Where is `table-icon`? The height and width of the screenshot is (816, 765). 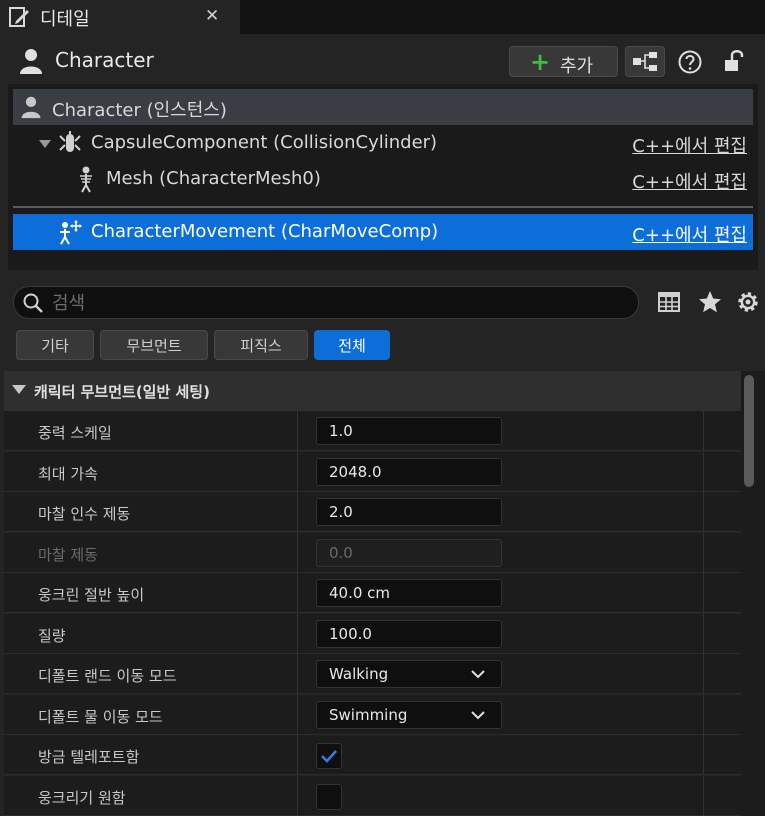
table-icon is located at coordinates (669, 302).